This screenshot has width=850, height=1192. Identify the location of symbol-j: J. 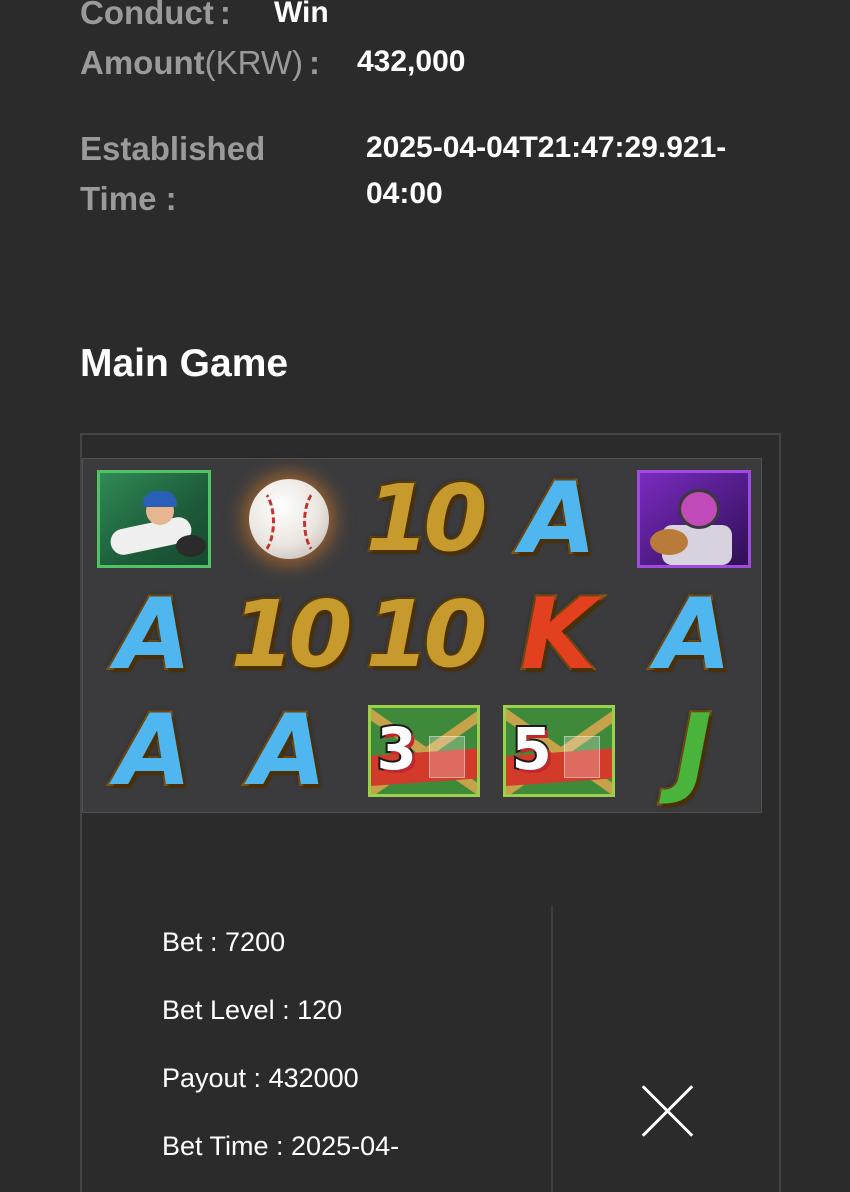
(693, 751).